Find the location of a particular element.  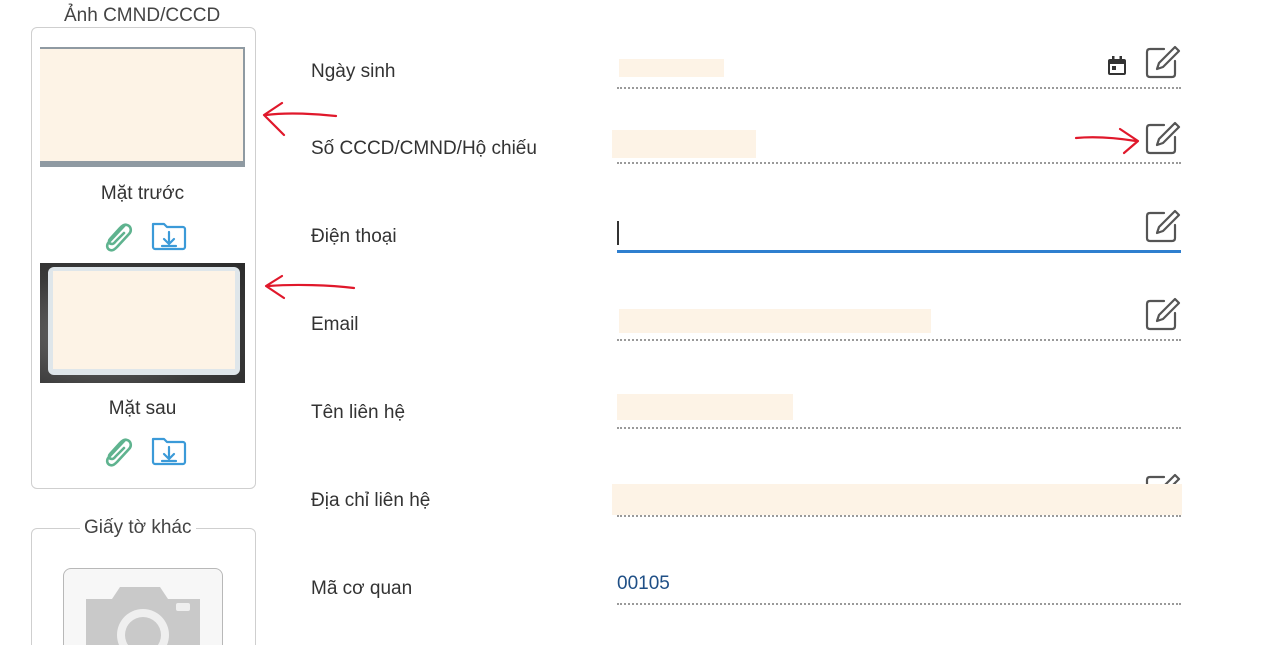

id-front-photo is located at coordinates (142, 107).